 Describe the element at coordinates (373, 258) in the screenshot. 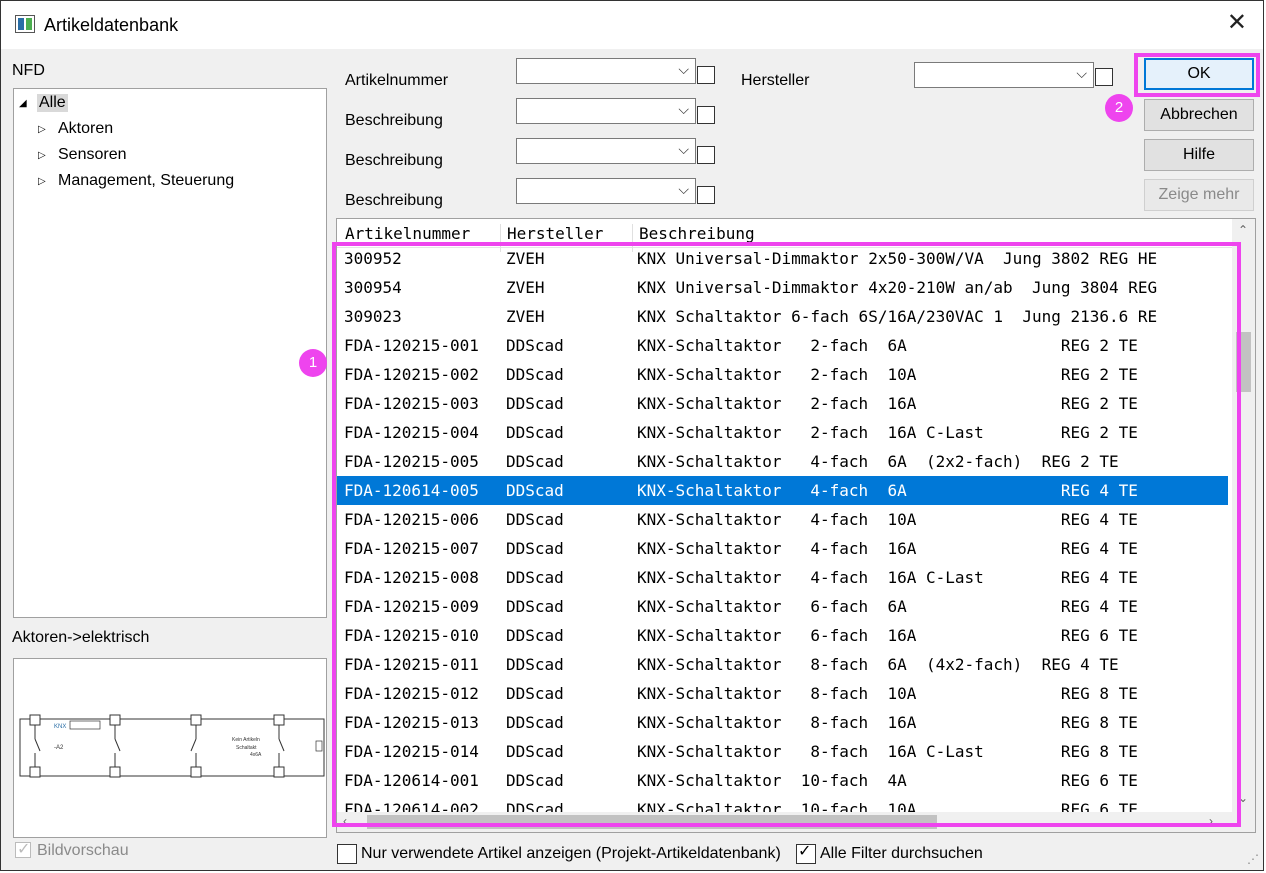

I see `cell-artikelnummer: 300952` at that location.